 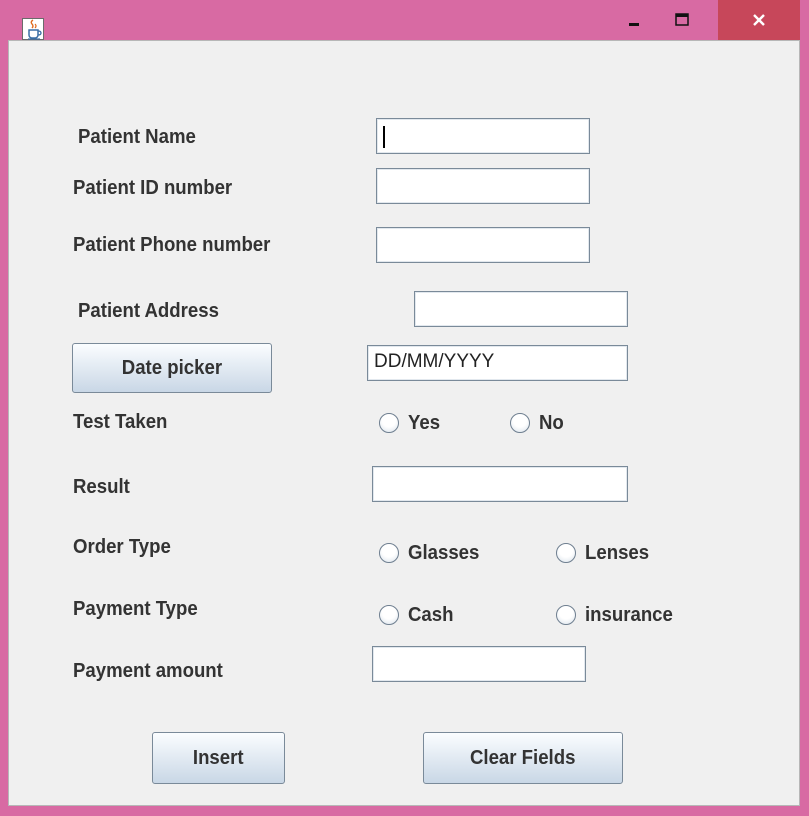 I want to click on payment-type-label: Payment Type, so click(x=135, y=609).